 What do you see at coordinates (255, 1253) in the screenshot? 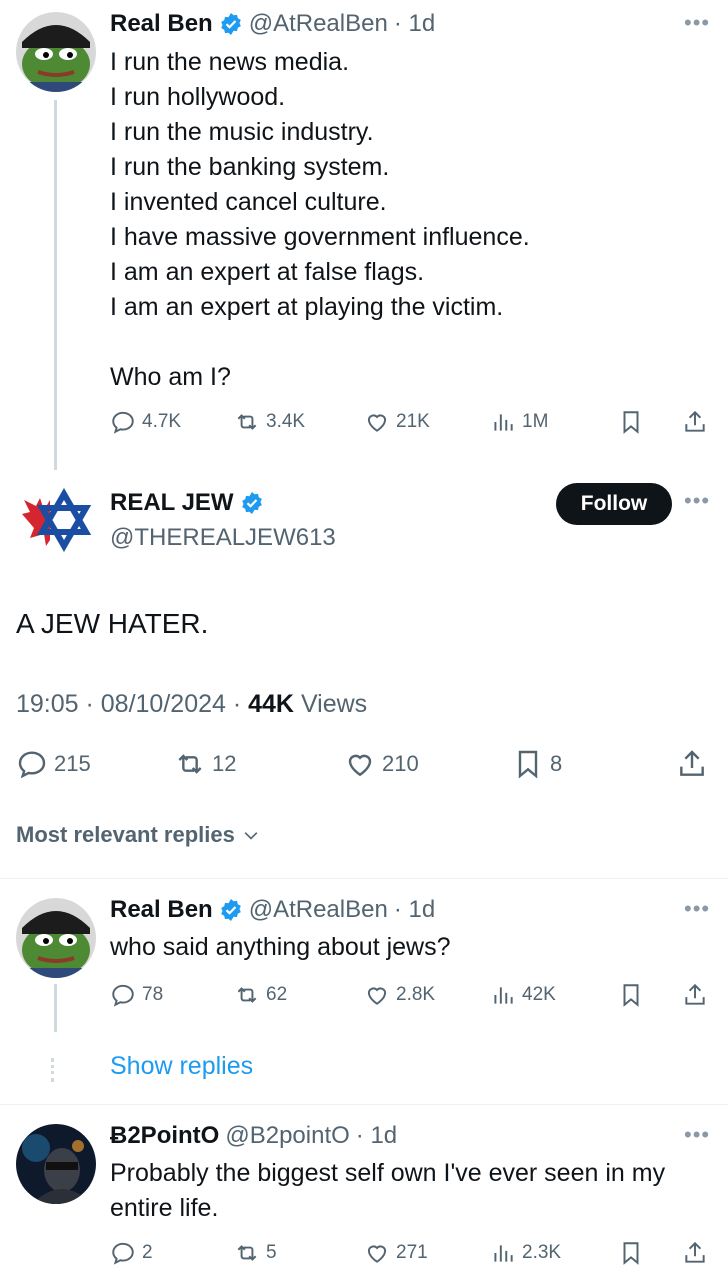
I see `repost-button: 5` at bounding box center [255, 1253].